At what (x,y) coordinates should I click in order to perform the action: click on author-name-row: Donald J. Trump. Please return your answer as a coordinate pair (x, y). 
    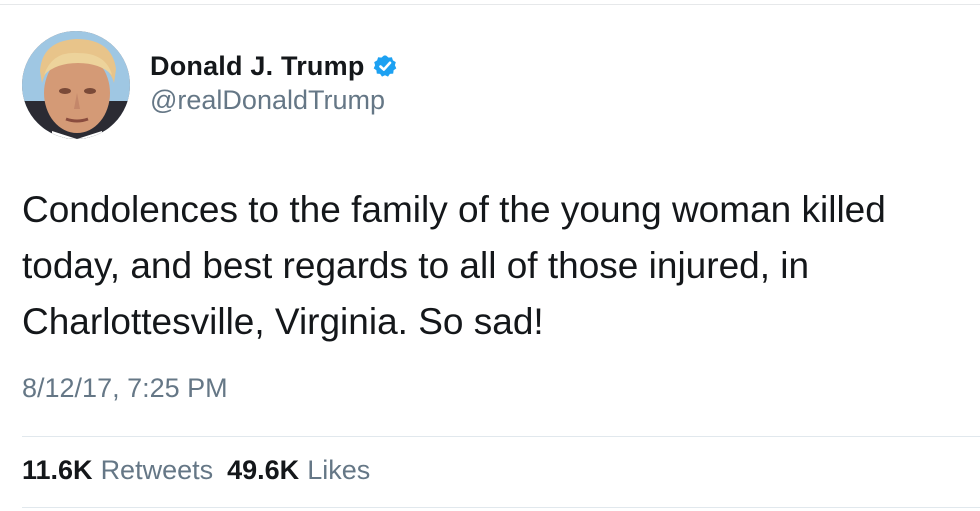
    Looking at the image, I should click on (273, 66).